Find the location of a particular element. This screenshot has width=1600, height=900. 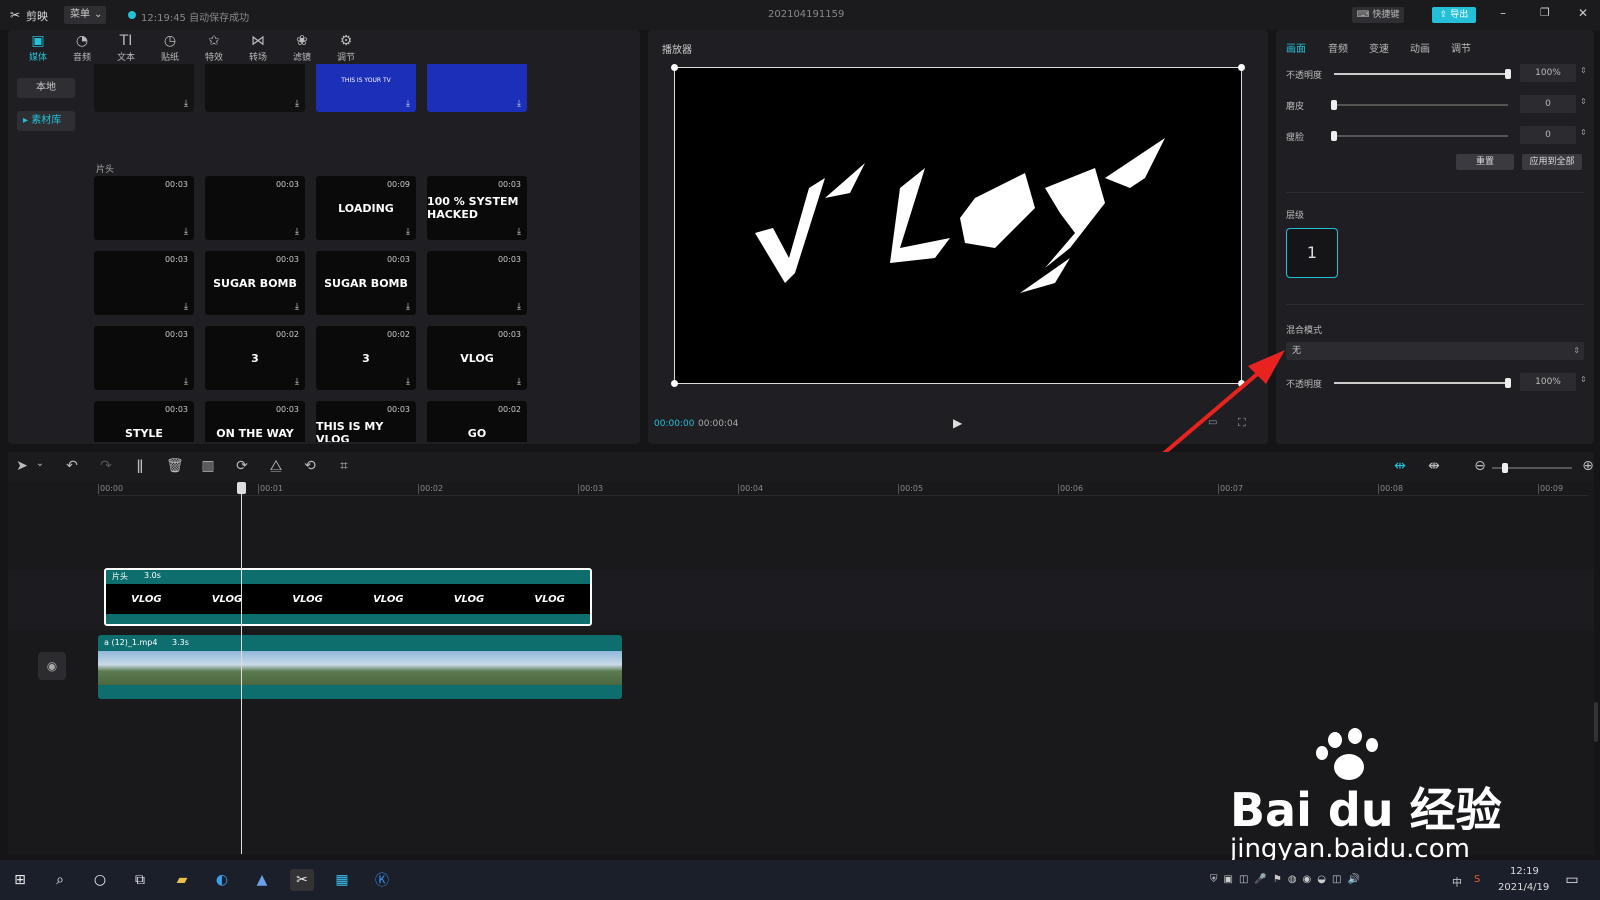

tab-transition: ⋈ 转场 is located at coordinates (258, 49).